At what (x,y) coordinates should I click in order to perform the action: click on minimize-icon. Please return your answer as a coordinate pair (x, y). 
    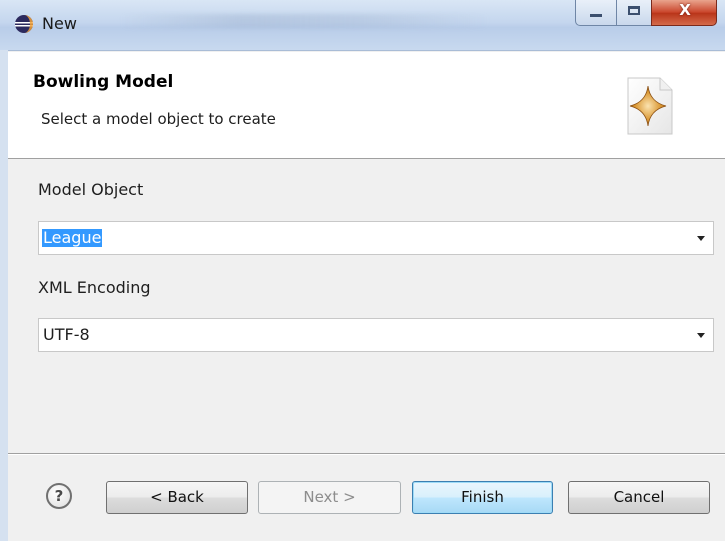
    Looking at the image, I should click on (596, 15).